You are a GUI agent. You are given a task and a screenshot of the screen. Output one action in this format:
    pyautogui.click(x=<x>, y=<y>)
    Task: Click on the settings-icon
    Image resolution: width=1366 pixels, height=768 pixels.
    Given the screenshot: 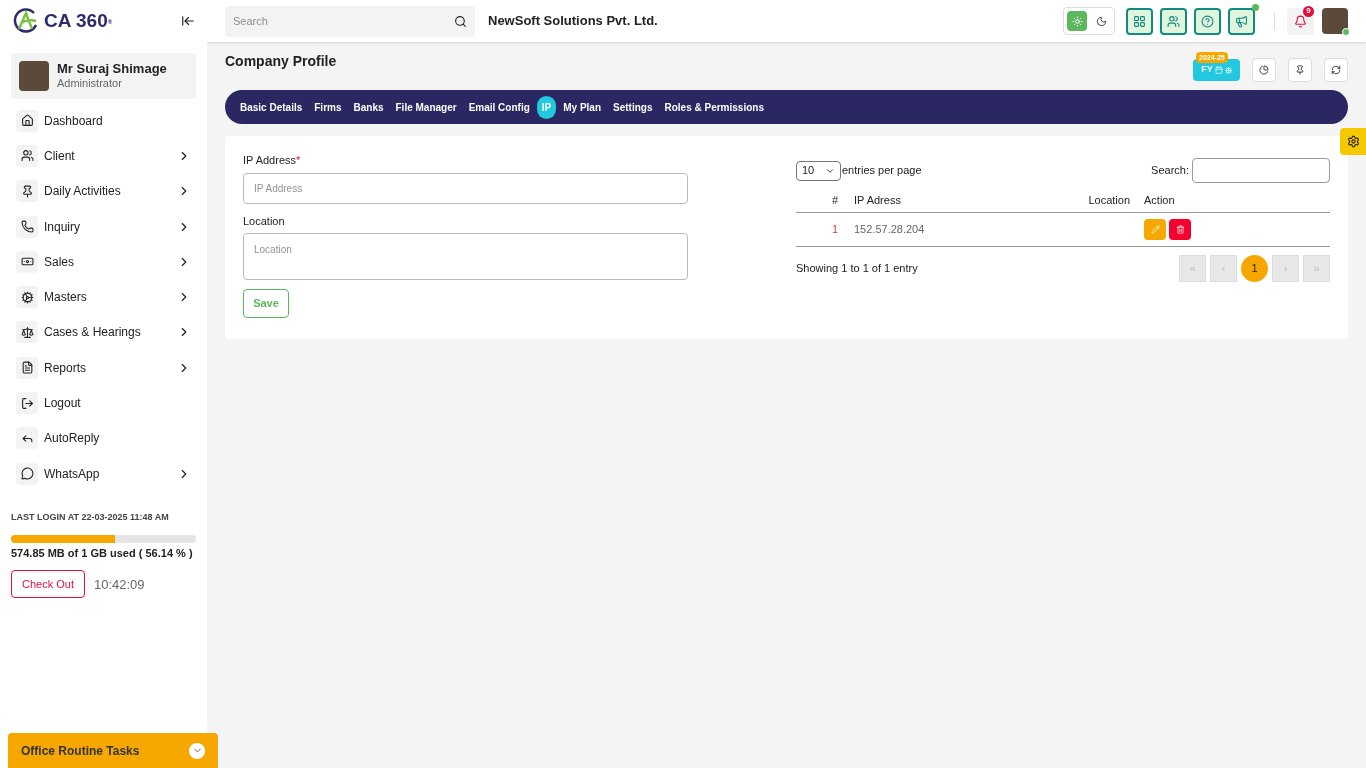 What is the action you would take?
    pyautogui.click(x=1353, y=141)
    